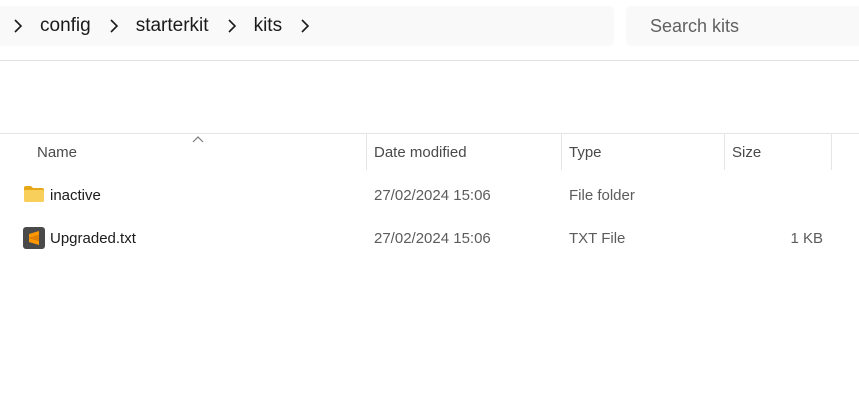 This screenshot has width=859, height=414. I want to click on file-row-inactive: inactive 27/02/2024 15:06 File folder, so click(429, 195).